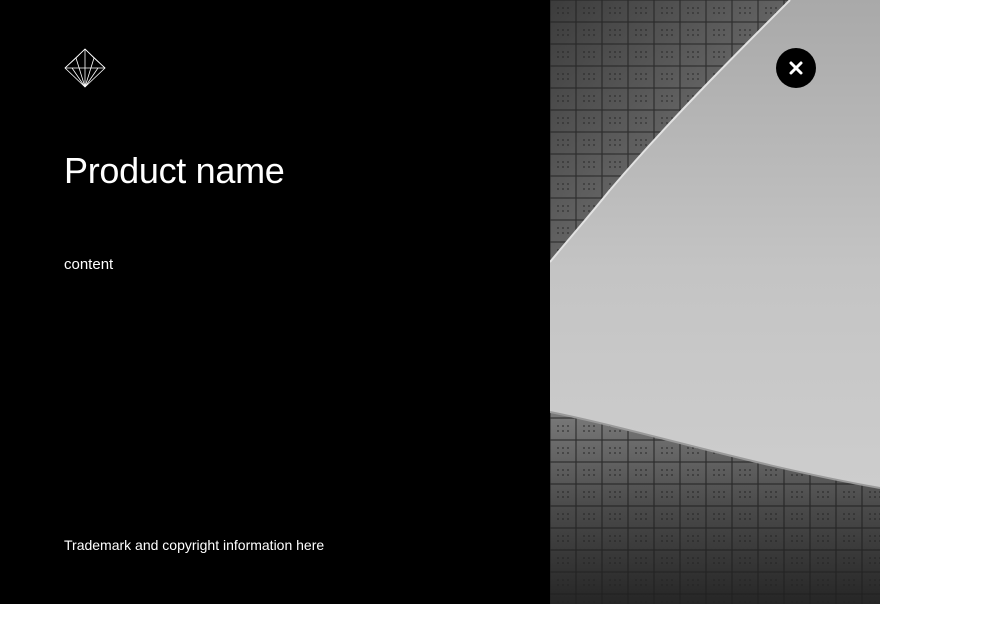 The width and height of the screenshot is (1008, 636). What do you see at coordinates (89, 264) in the screenshot?
I see `about-content: content` at bounding box center [89, 264].